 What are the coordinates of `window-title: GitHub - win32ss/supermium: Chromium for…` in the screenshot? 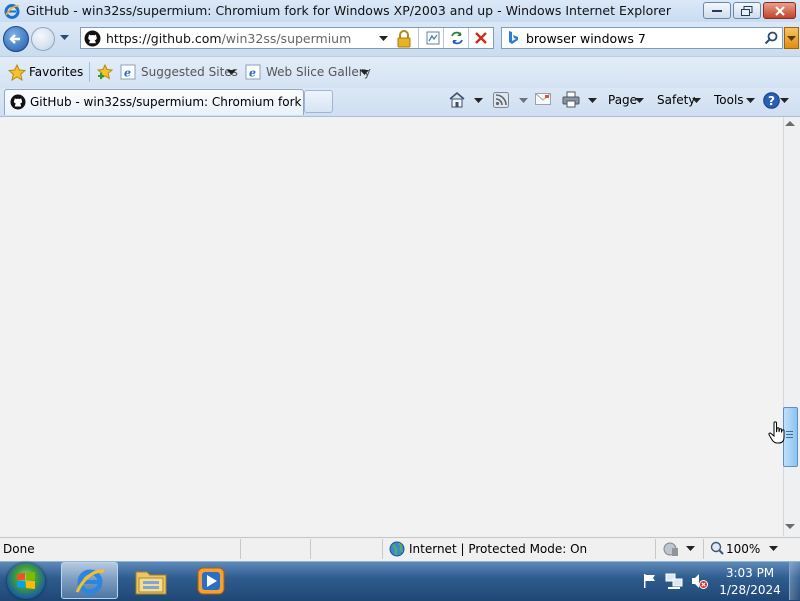 It's located at (348, 10).